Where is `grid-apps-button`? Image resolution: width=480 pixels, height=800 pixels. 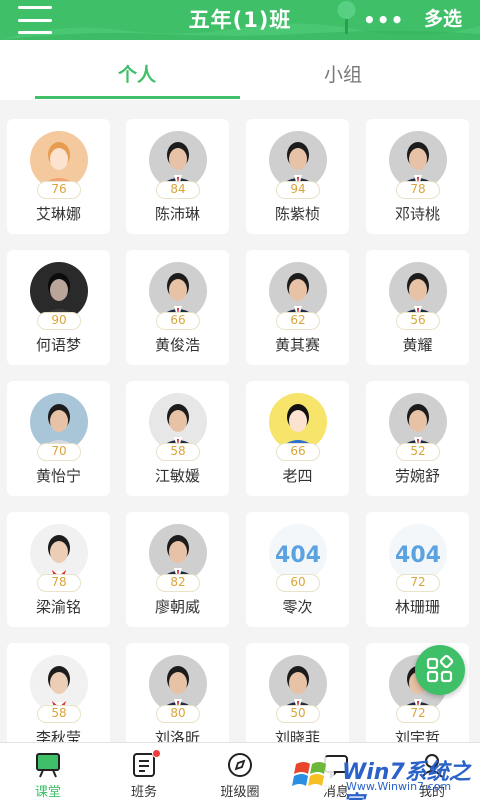
grid-apps-button is located at coordinates (440, 670).